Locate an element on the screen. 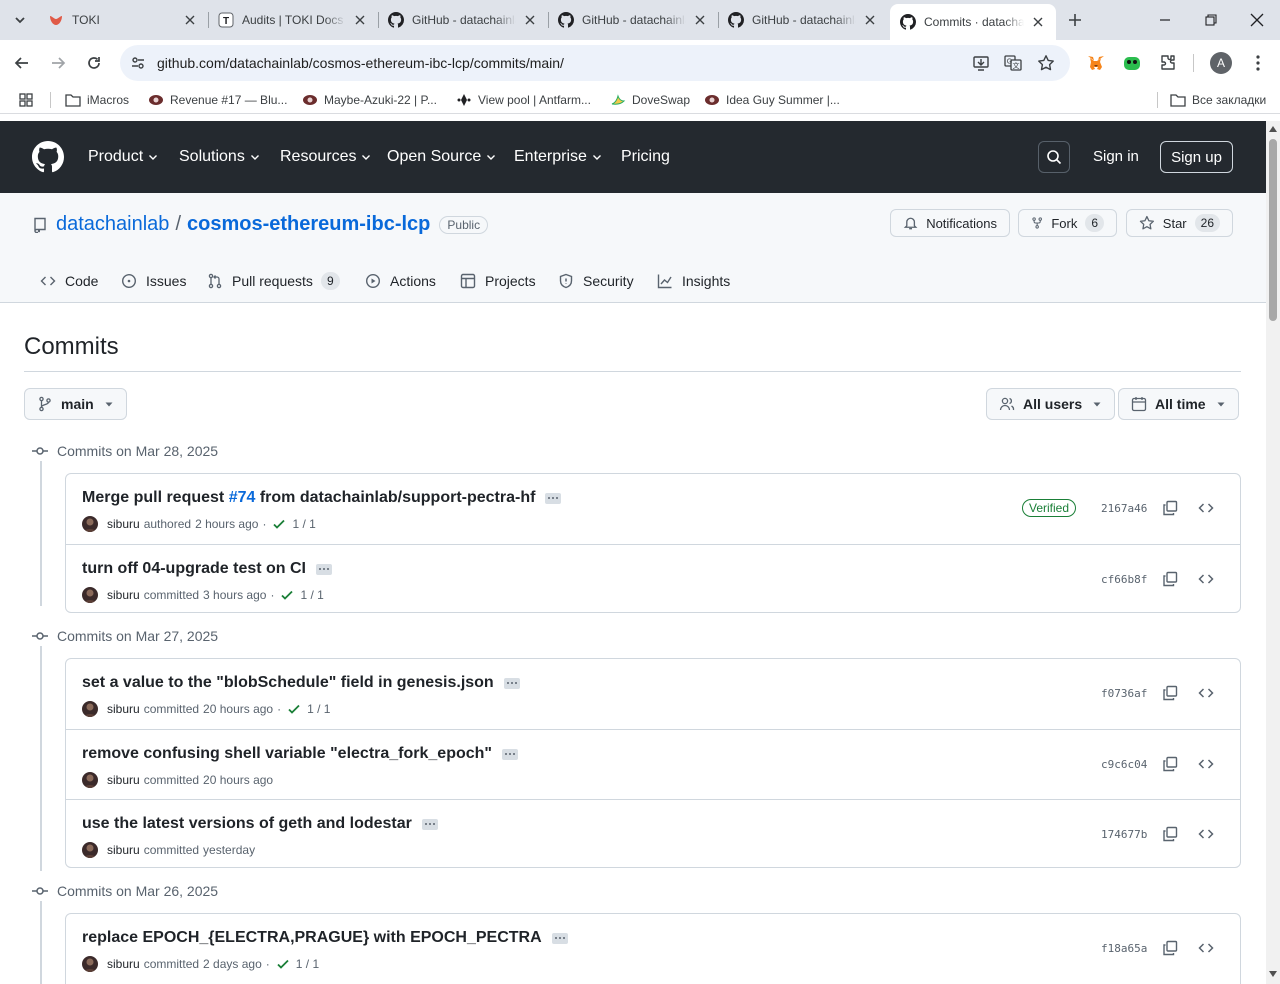 The width and height of the screenshot is (1280, 984). nav-open-source: Open Source is located at coordinates (441, 157).